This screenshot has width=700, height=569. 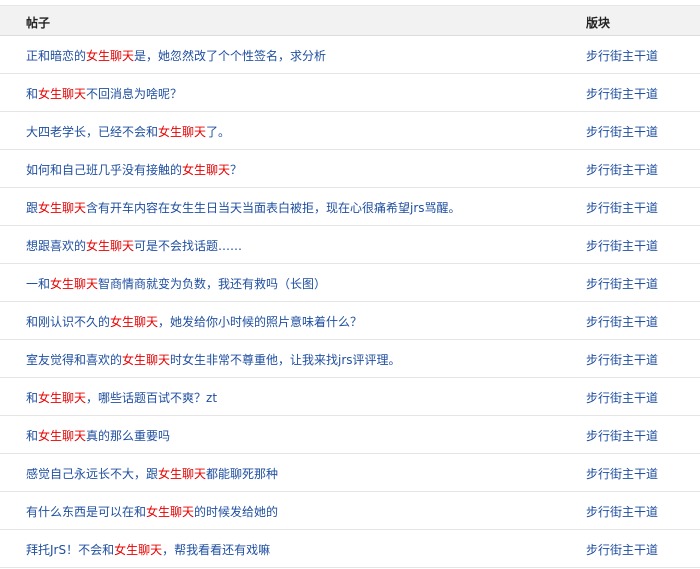 I want to click on post-title-link: 拜托JrS！不会和女生聊天，帮我看看还有戏嘛, so click(x=148, y=549).